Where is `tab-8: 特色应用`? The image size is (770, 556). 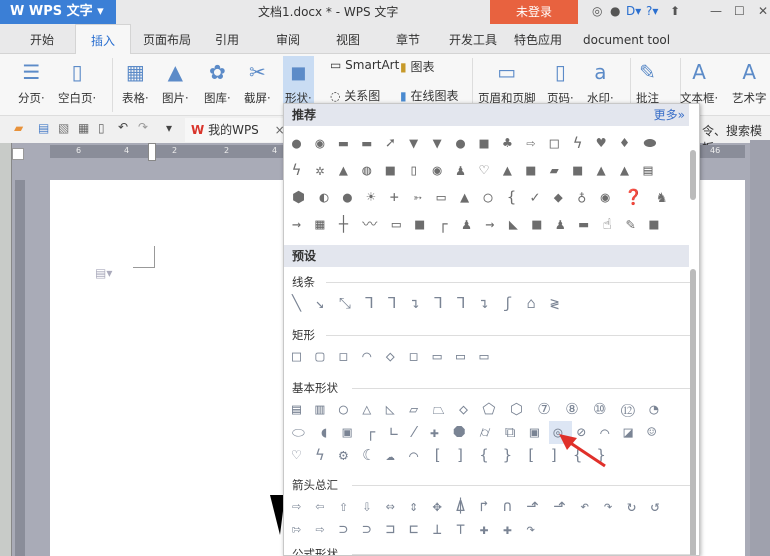
tab-8: 特色应用 is located at coordinates (538, 39).